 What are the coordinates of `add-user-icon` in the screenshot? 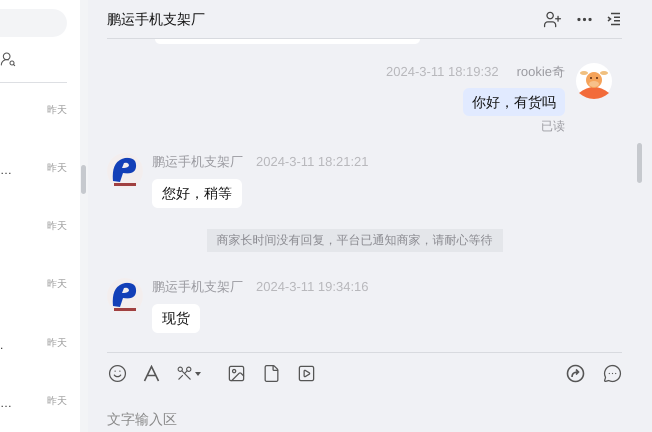 It's located at (552, 19).